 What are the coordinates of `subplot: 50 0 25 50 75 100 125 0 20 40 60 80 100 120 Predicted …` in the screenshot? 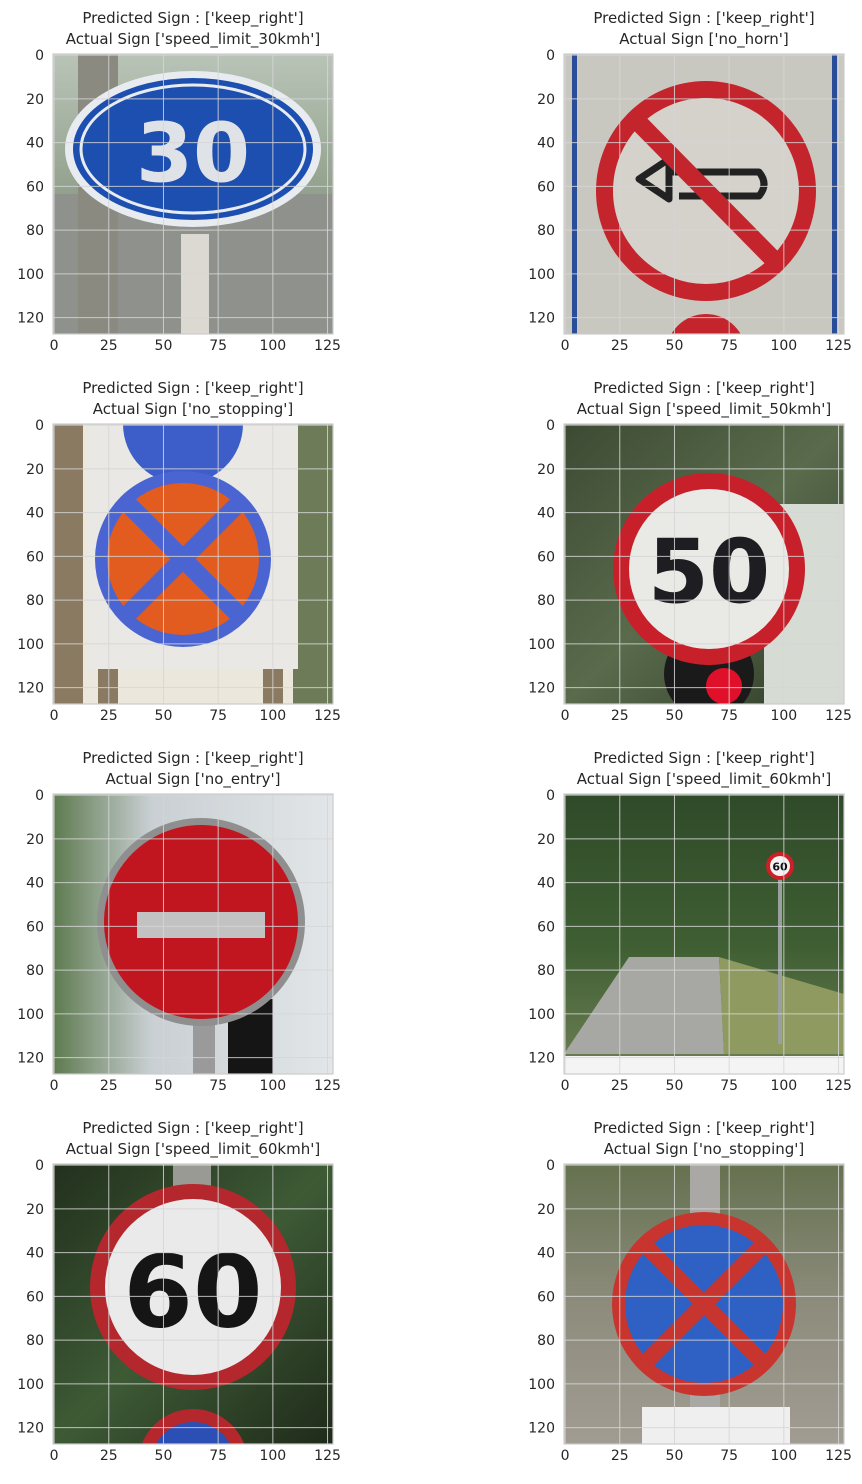 It's located at (690, 551).